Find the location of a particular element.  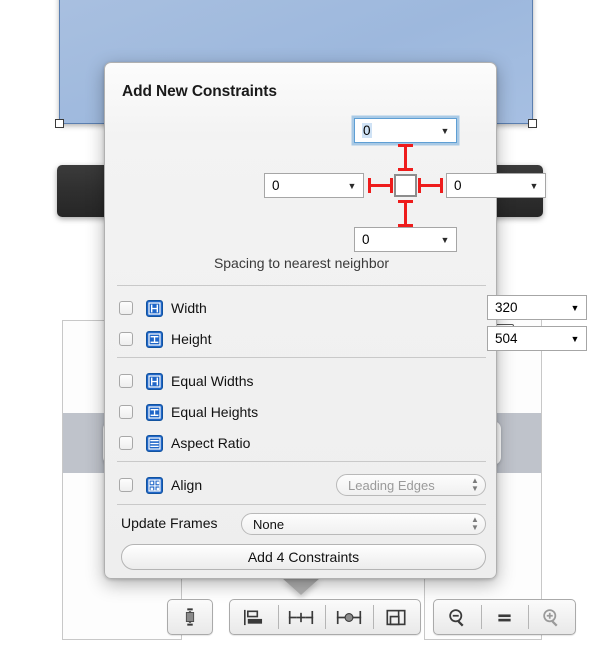

right-spacing-field: 0 ▼ is located at coordinates (496, 185).